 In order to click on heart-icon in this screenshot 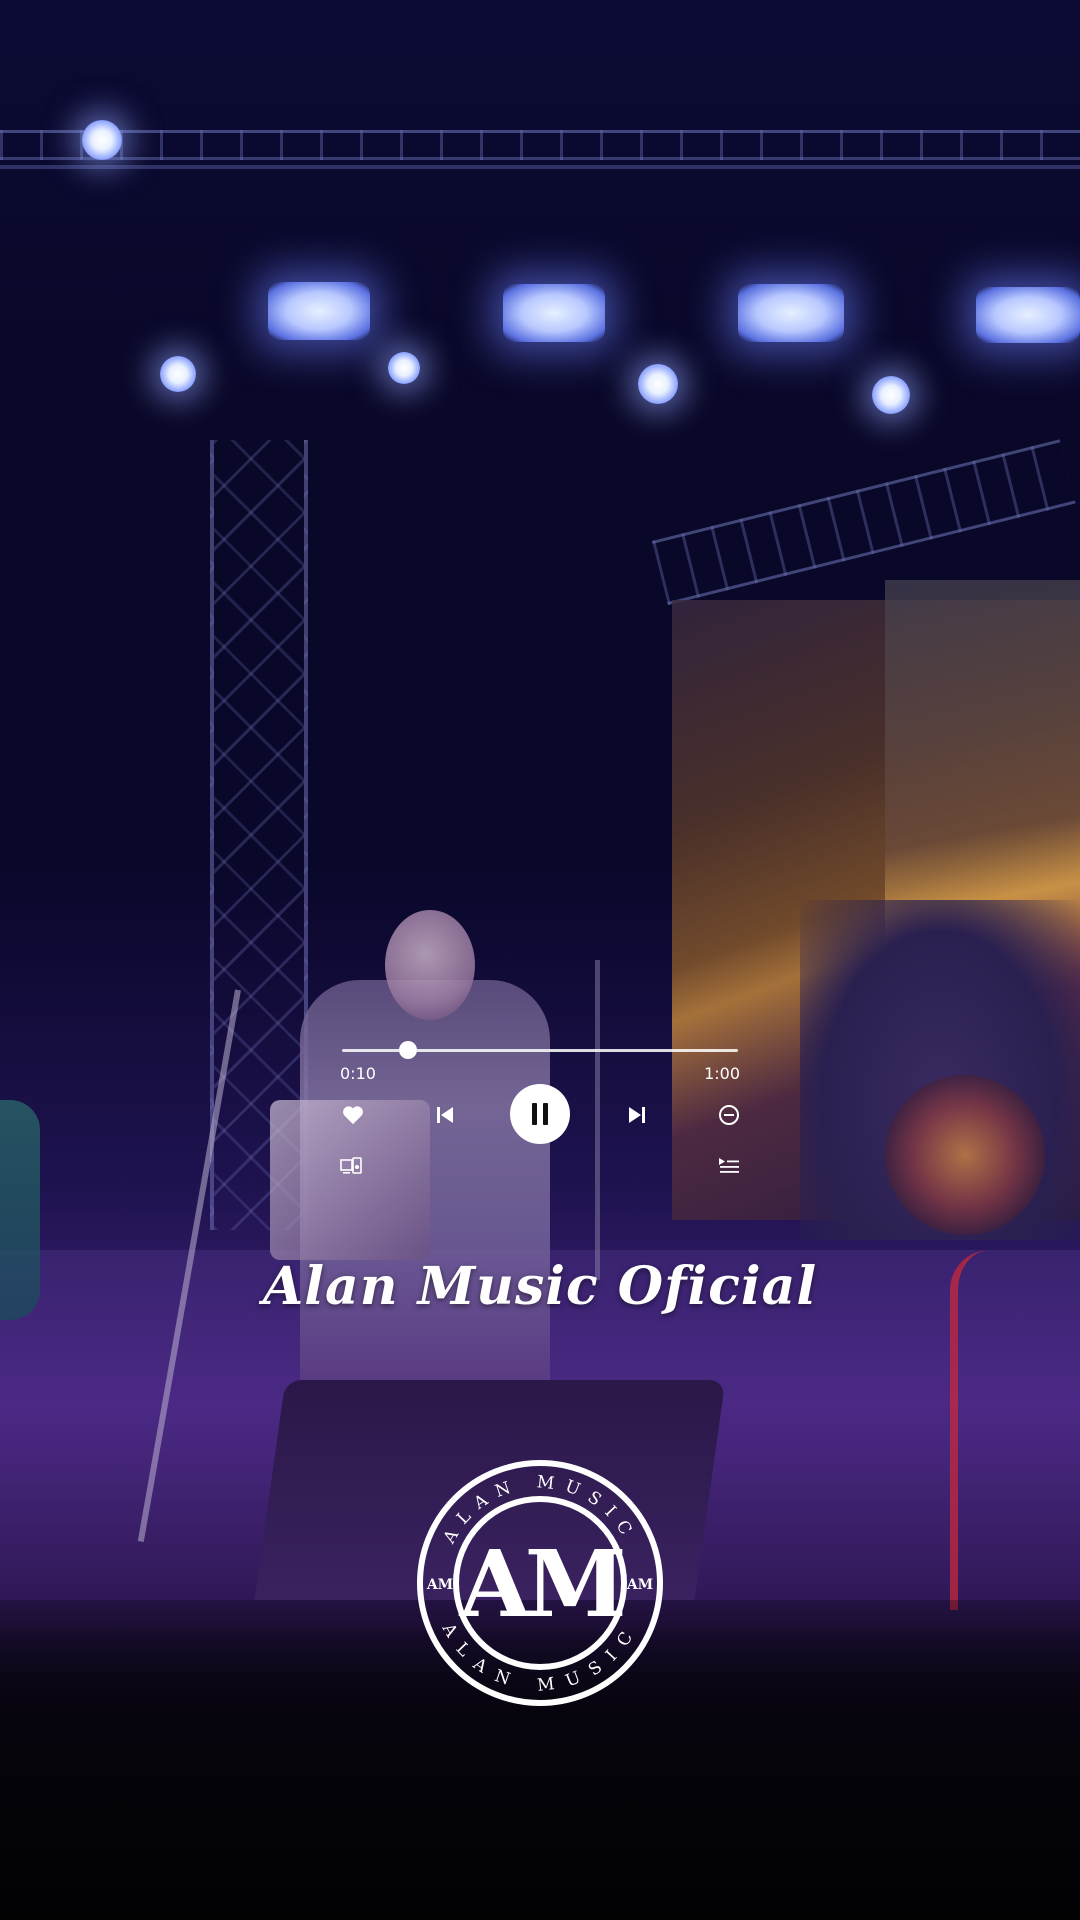, I will do `click(353, 1115)`.